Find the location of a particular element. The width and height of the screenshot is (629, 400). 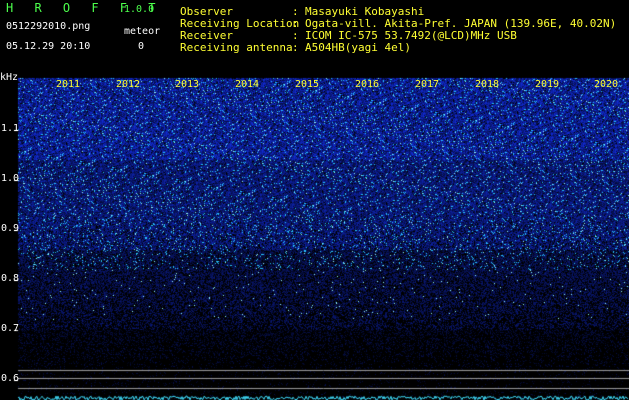

capture-file-name: 0512292010.png is located at coordinates (48, 26).